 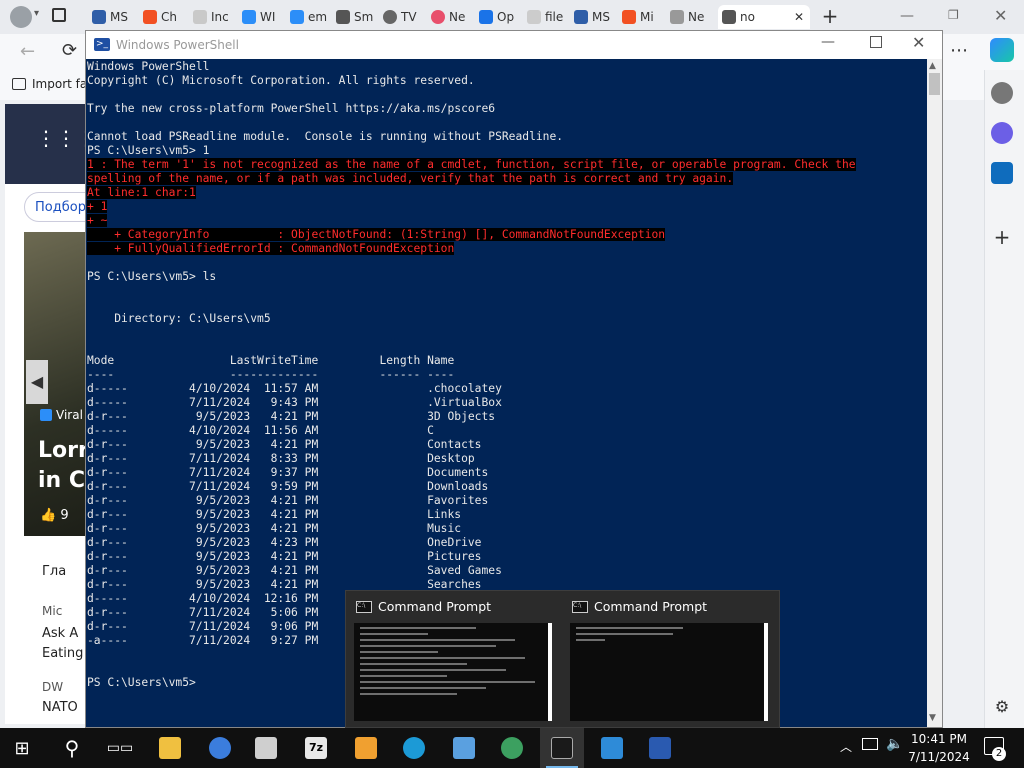 What do you see at coordinates (894, 744) in the screenshot?
I see `volume-icon: 🔈` at bounding box center [894, 744].